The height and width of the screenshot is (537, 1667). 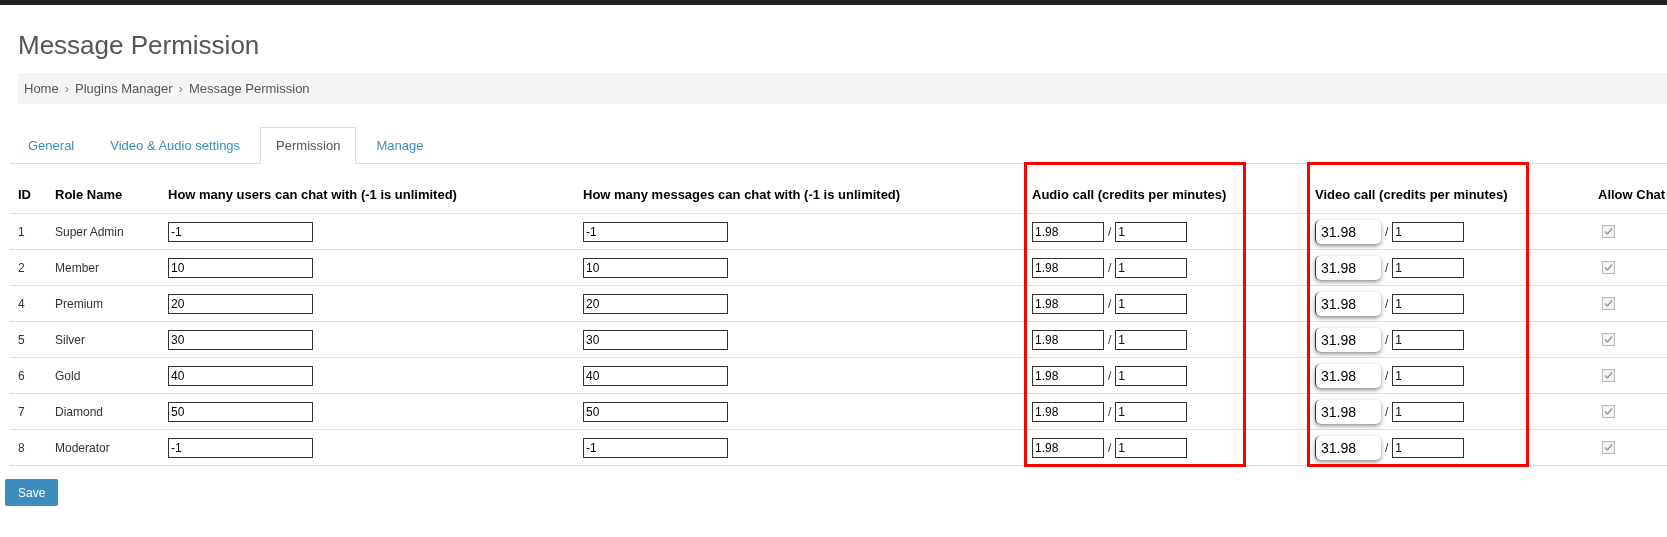 What do you see at coordinates (51, 145) in the screenshot?
I see `tab: General` at bounding box center [51, 145].